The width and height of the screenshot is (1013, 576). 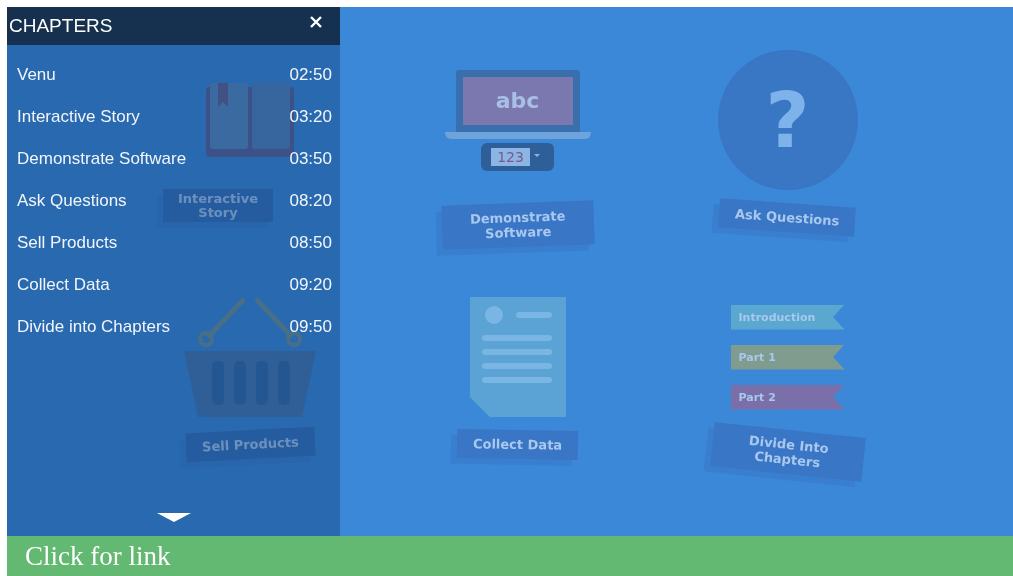 I want to click on chapter-title: Venu, so click(x=36, y=74).